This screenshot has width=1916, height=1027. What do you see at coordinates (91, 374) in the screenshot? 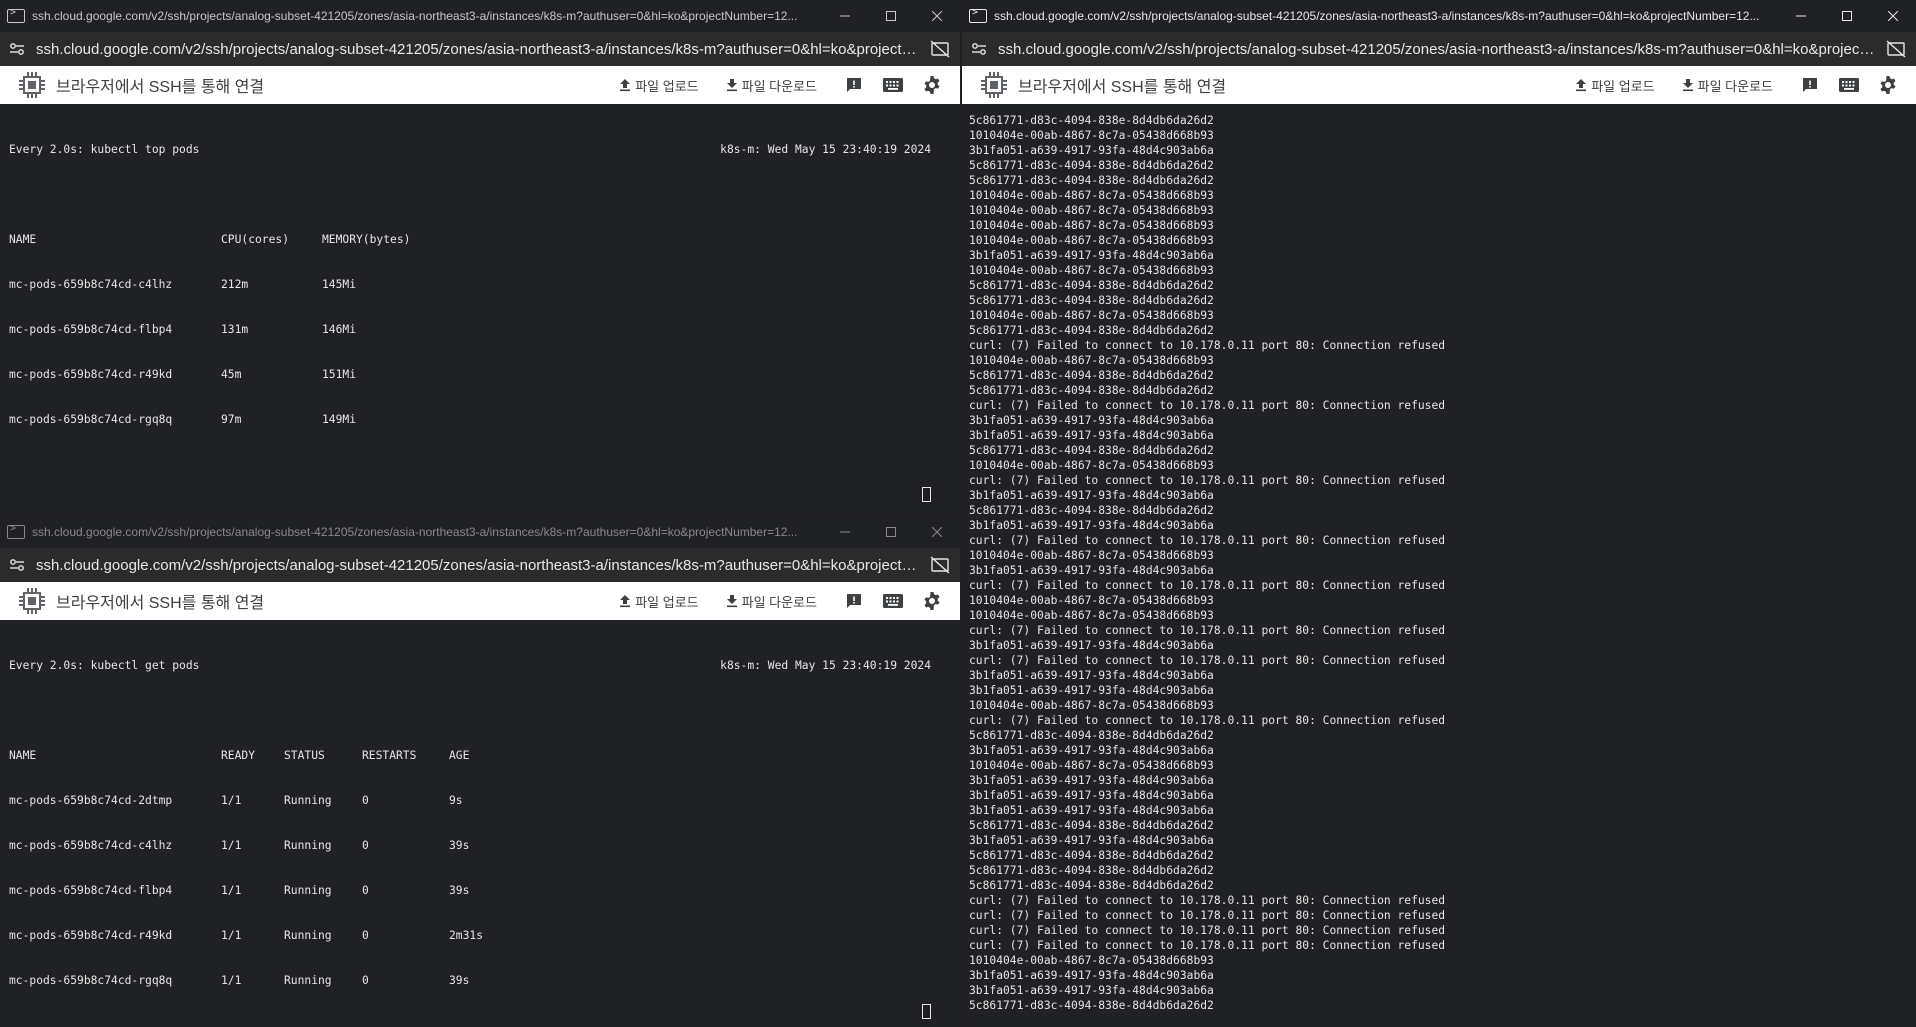
I see `pod-name: mc-pods-659b8c74cd-r49kd` at bounding box center [91, 374].